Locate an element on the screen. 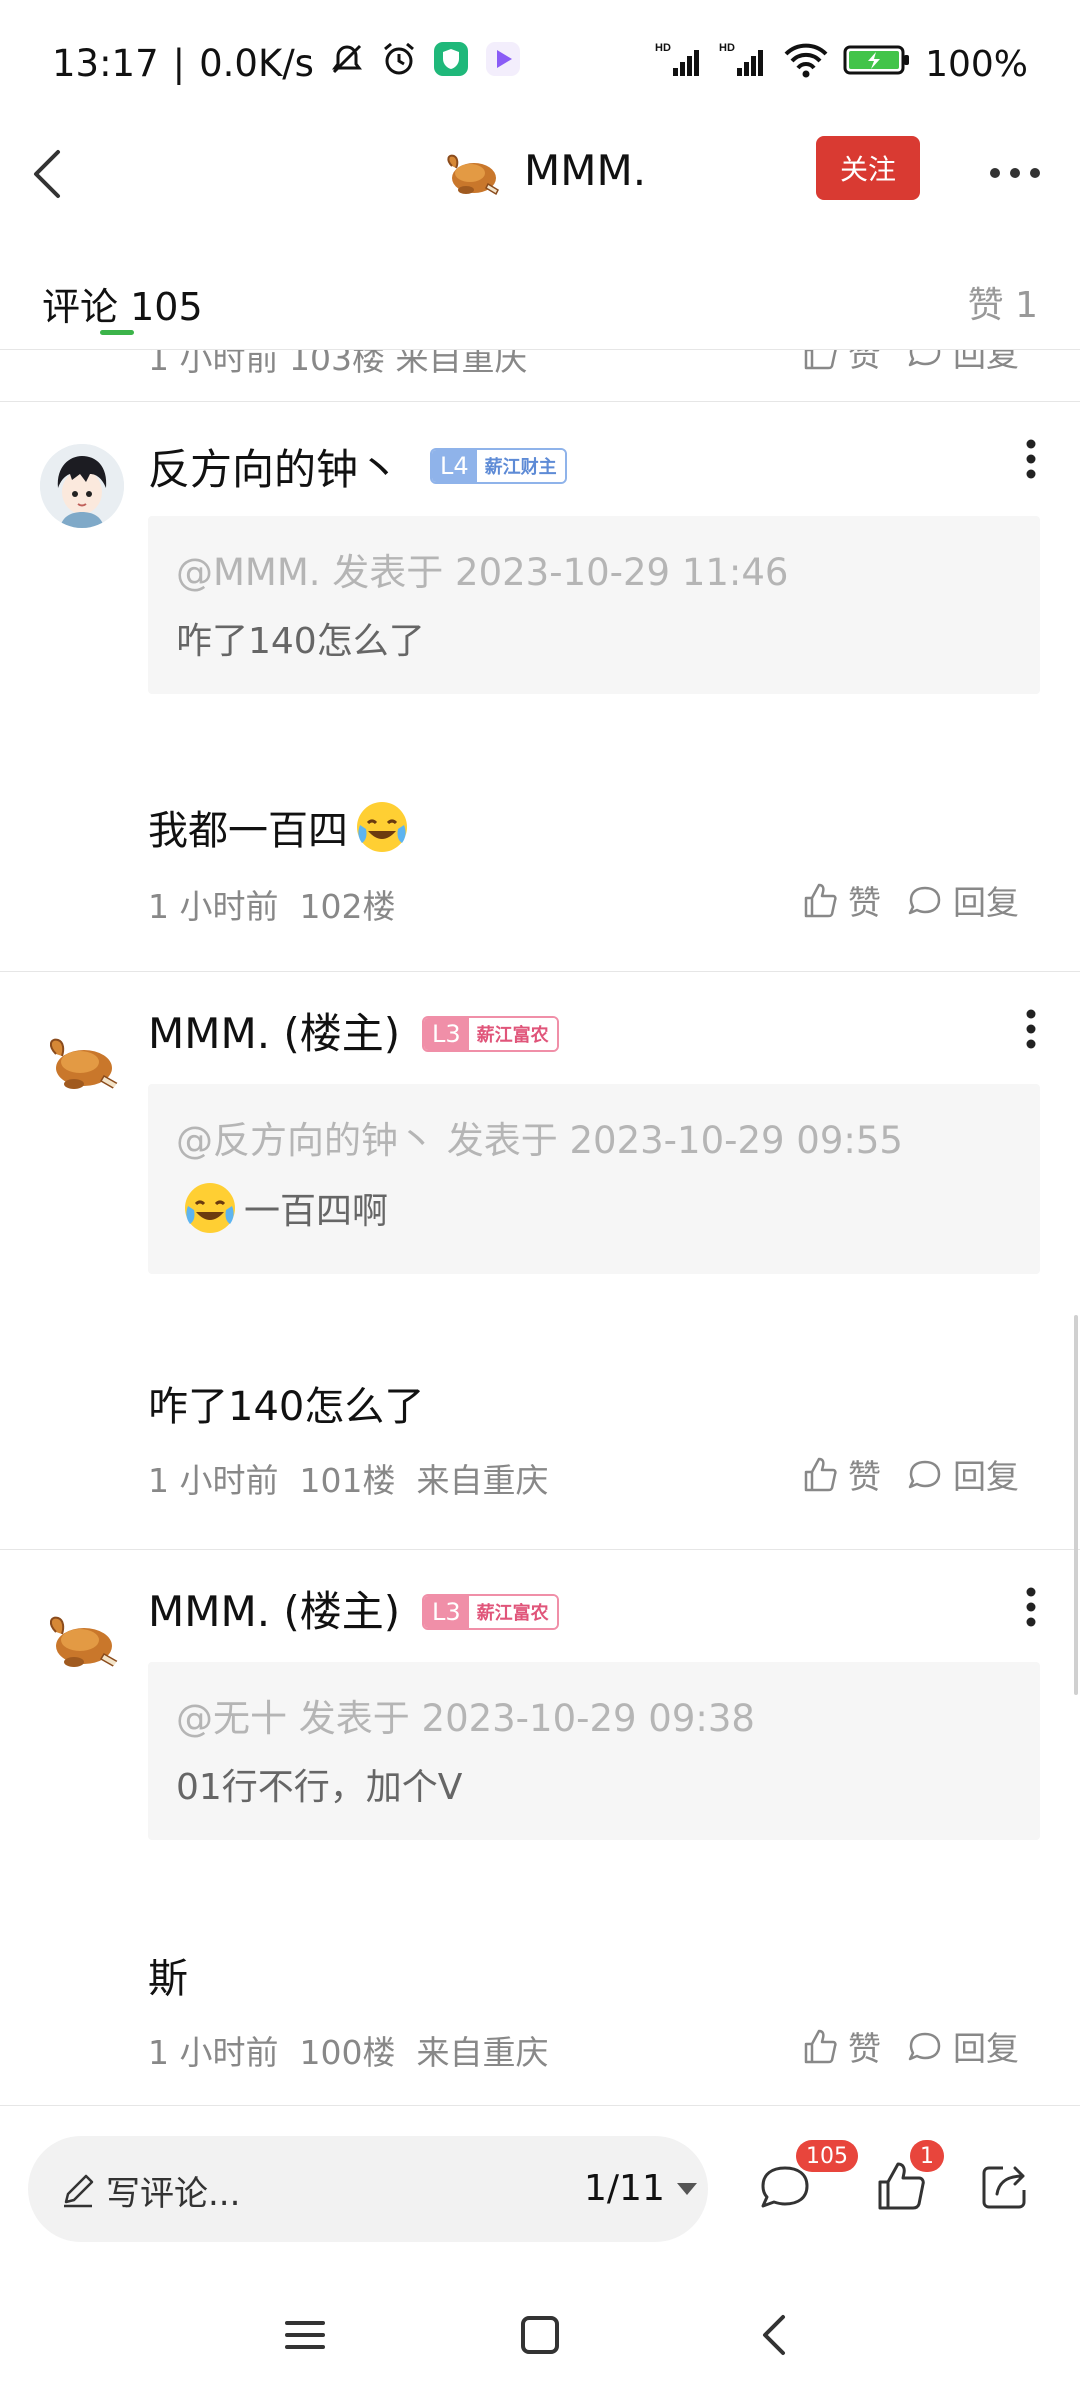 The height and width of the screenshot is (2400, 1080). partial-meta: 1 小时前 103楼 来自重庆 is located at coordinates (338, 364).